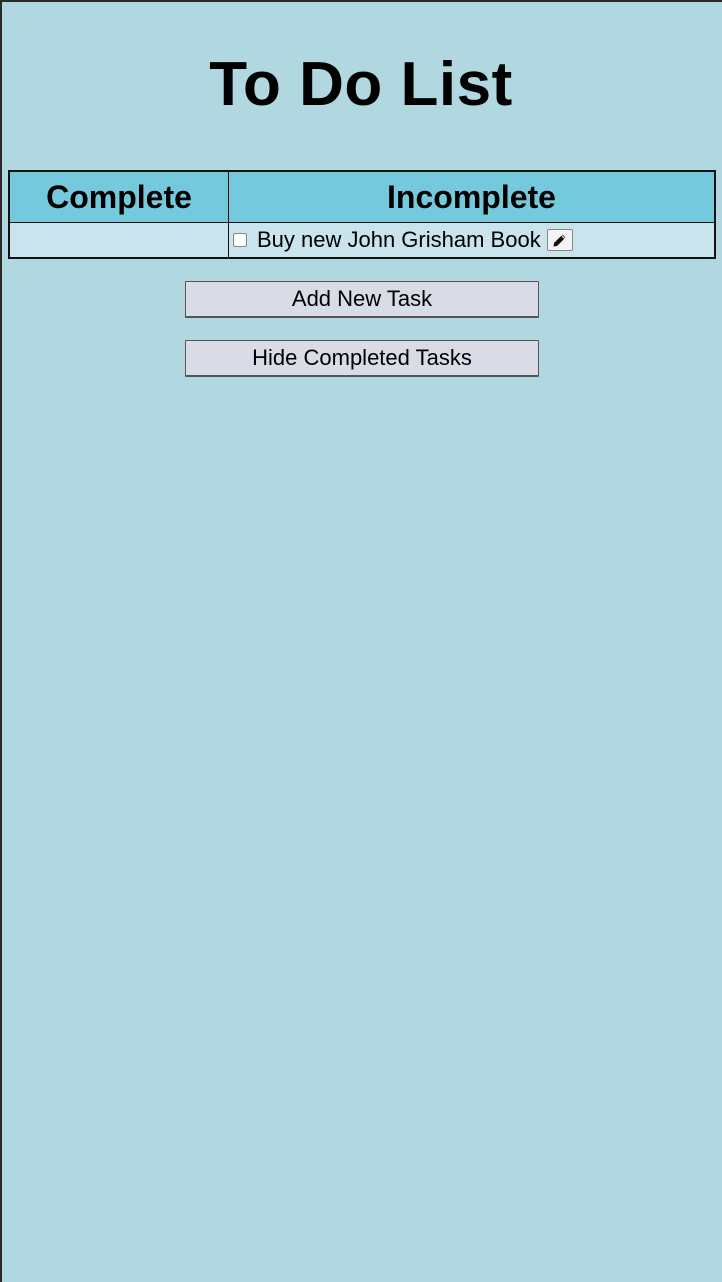  What do you see at coordinates (399, 239) in the screenshot?
I see `task-text: Buy new John Grisham Book` at bounding box center [399, 239].